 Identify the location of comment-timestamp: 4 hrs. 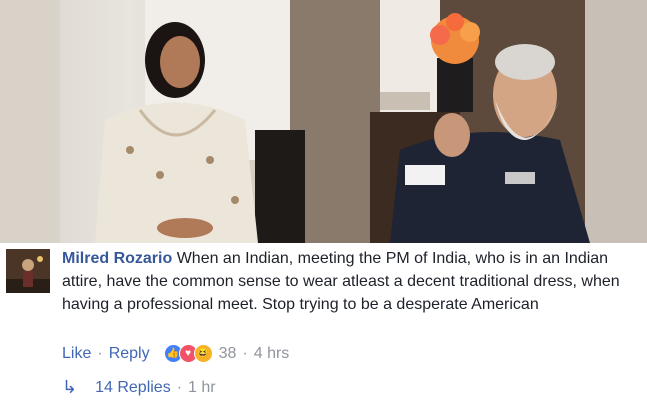
(272, 354).